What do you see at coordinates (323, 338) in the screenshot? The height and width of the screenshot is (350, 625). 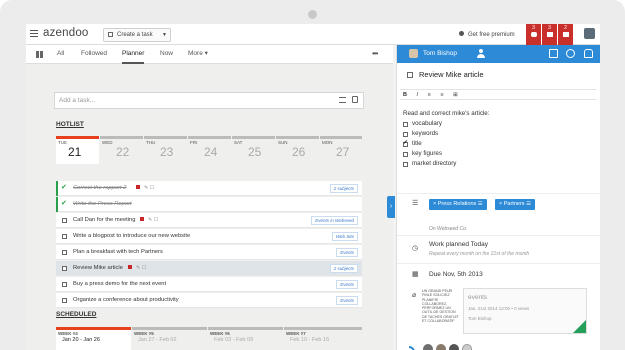 I see `week-column: WEEK #7 Feb 10 - Feb 16` at bounding box center [323, 338].